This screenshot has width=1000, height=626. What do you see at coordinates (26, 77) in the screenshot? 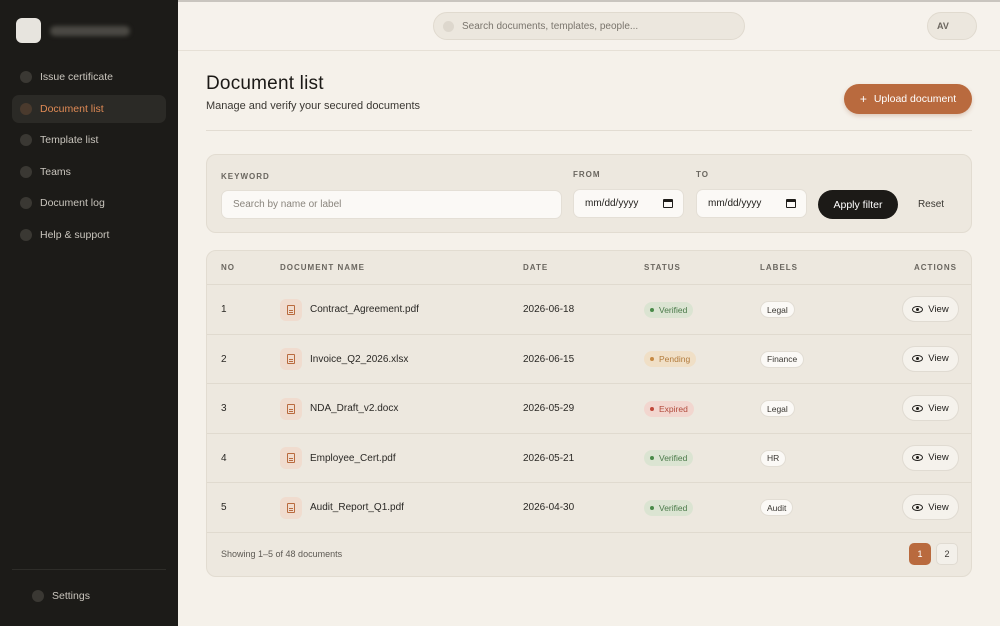
I see `certificate-icon` at bounding box center [26, 77].